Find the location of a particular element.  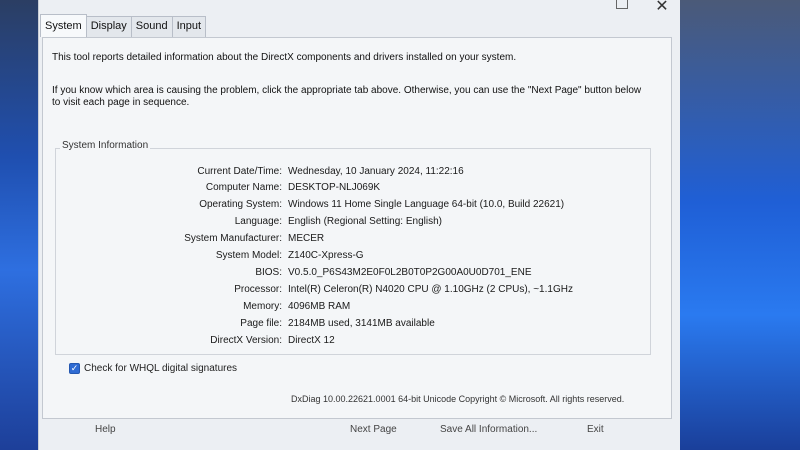

info-label: Operating System: is located at coordinates (240, 204).